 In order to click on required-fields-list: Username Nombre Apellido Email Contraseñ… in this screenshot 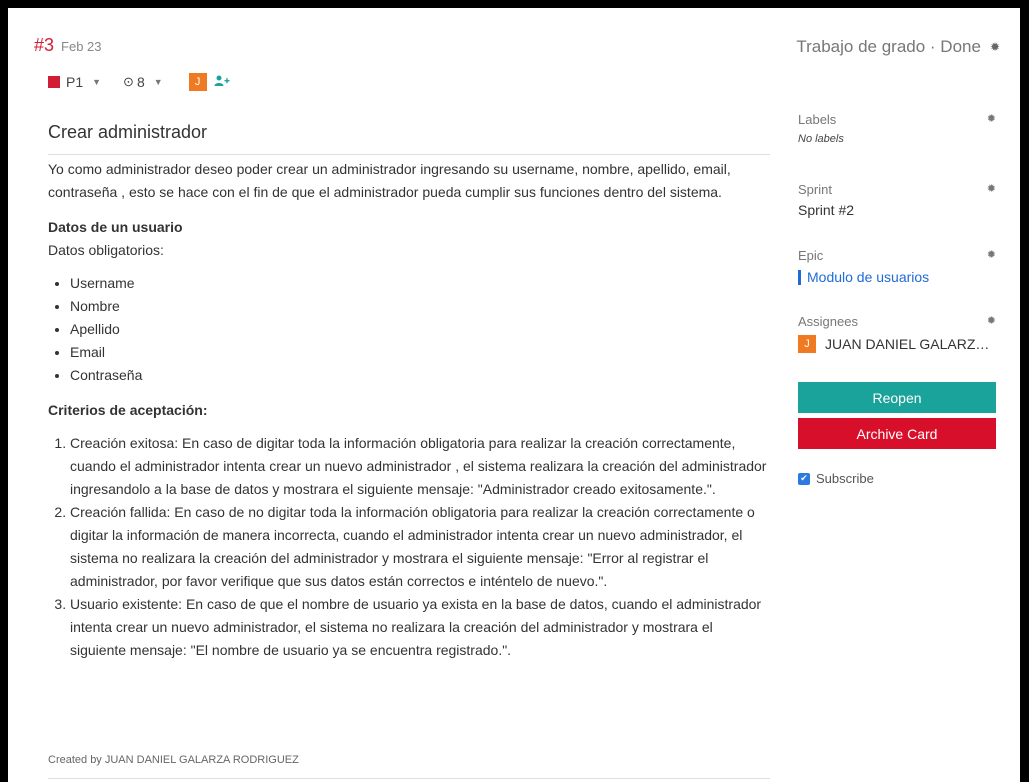, I will do `click(409, 329)`.